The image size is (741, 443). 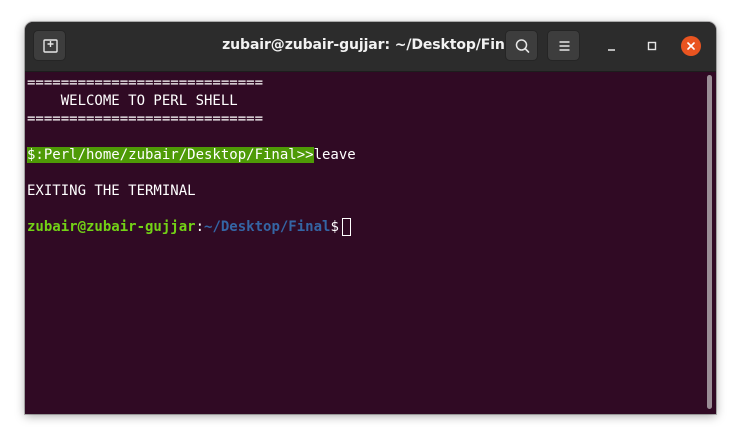 I want to click on perl-command-line: $:Perl/home/zubair/Desktop/Final>>leave, so click(x=191, y=155).